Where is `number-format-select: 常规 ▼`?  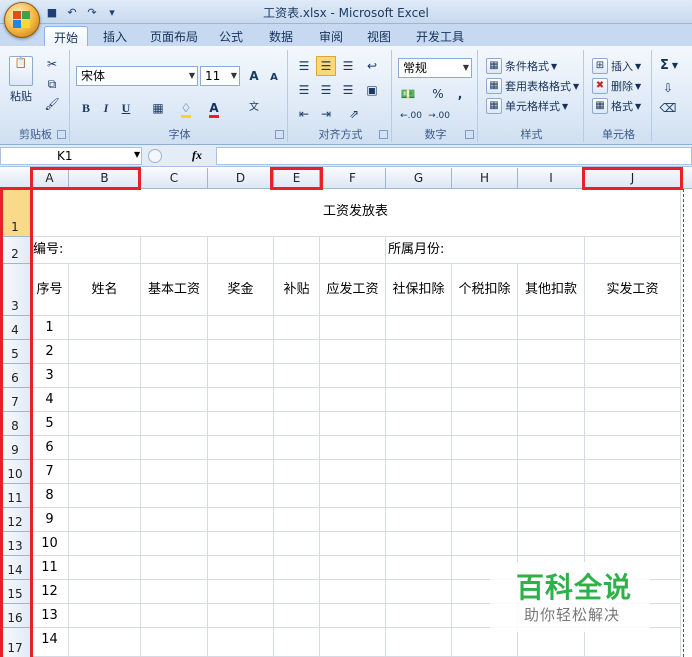 number-format-select: 常规 ▼ is located at coordinates (435, 68).